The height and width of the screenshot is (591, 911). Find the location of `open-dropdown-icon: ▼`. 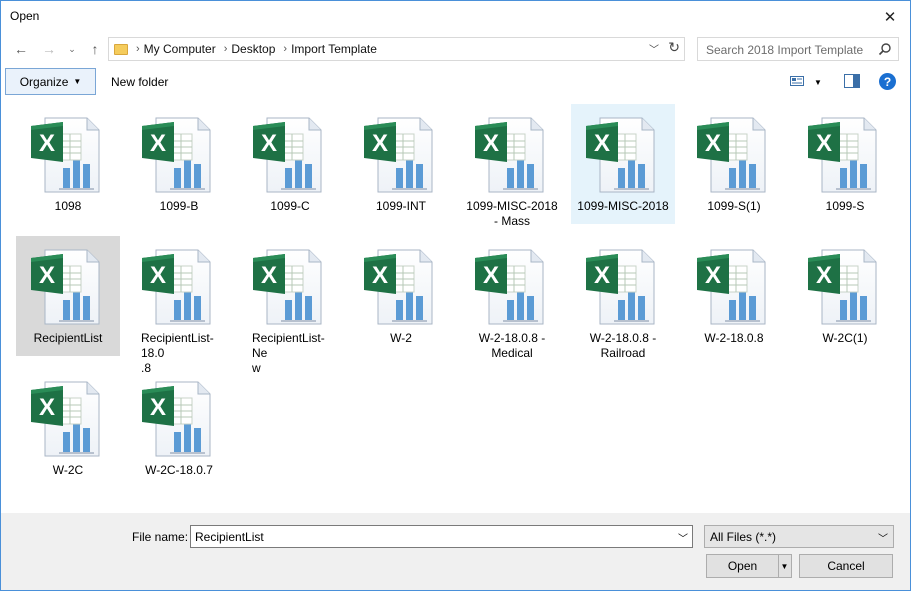

open-dropdown-icon: ▼ is located at coordinates (784, 566).